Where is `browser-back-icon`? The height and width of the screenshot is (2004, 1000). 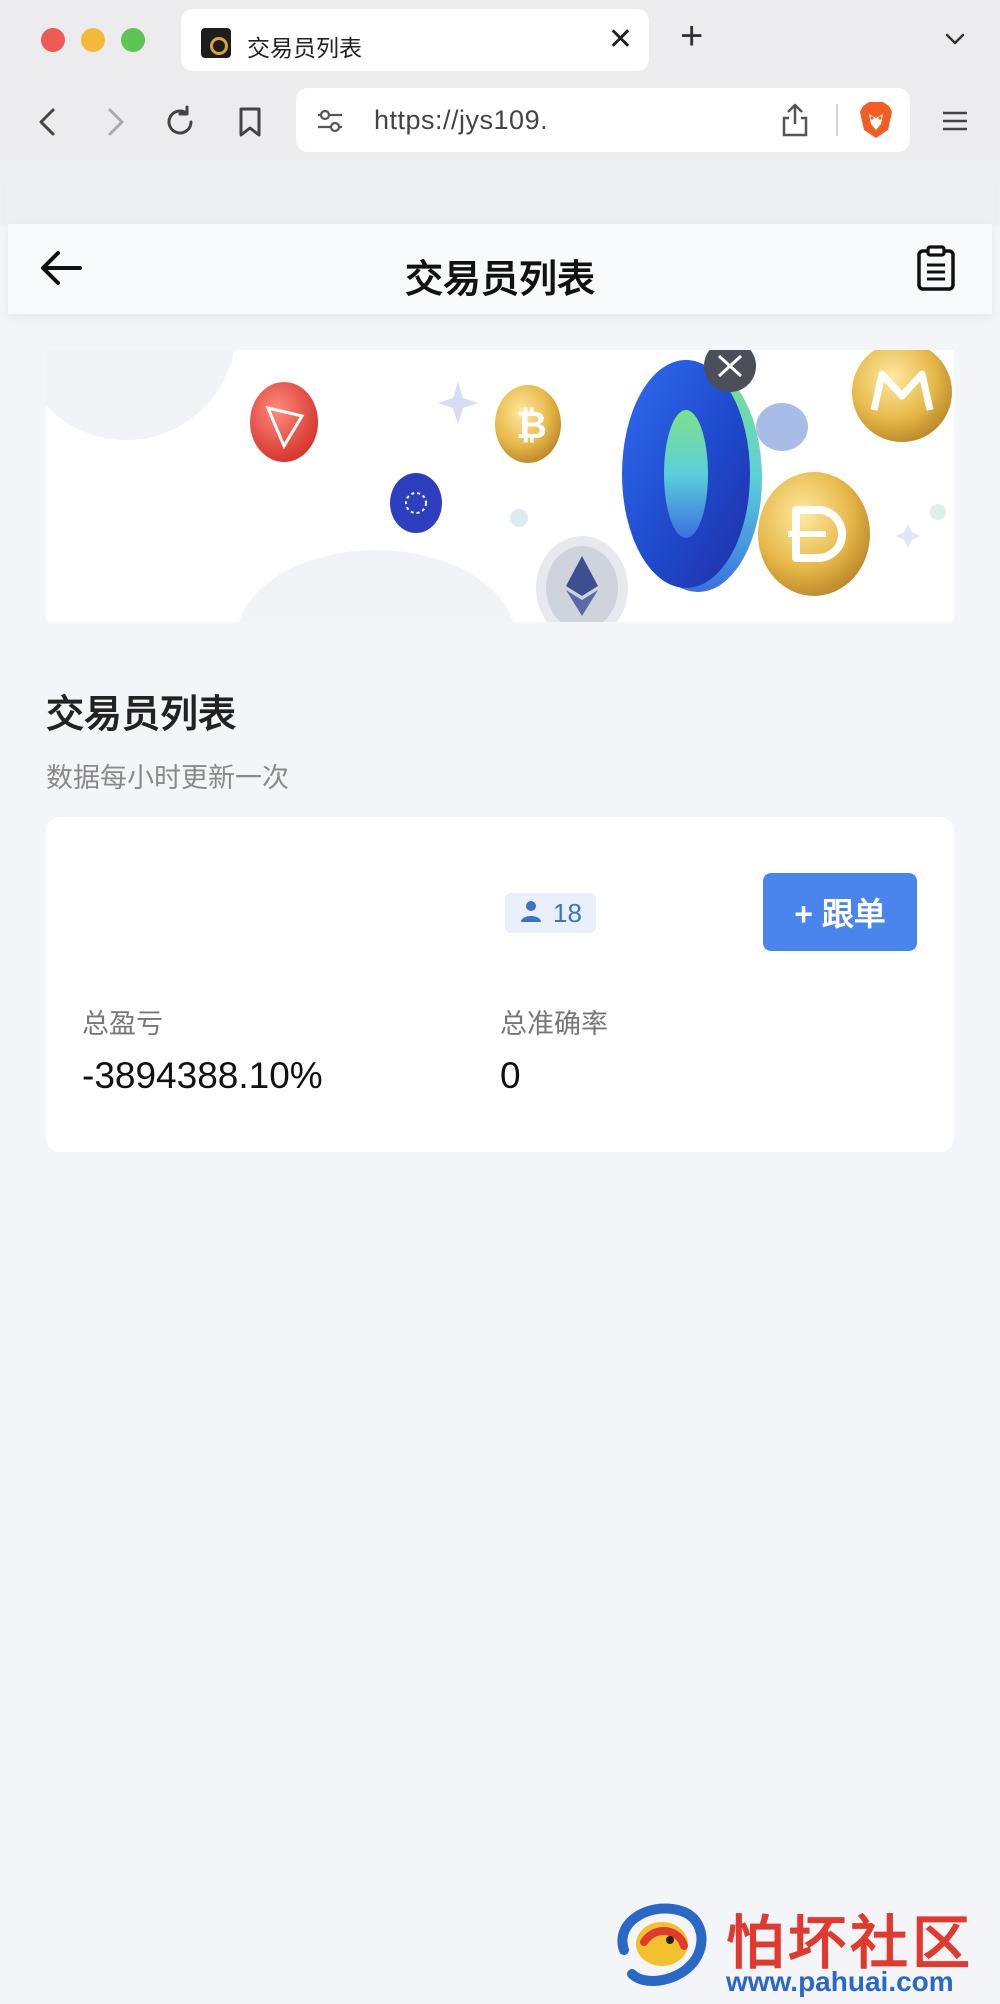
browser-back-icon is located at coordinates (48, 122).